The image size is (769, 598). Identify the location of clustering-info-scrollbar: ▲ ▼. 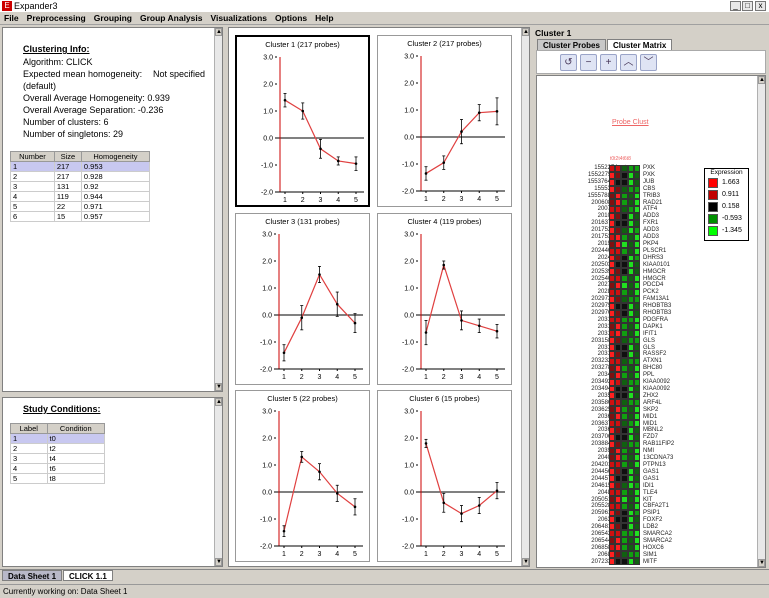
(218, 209).